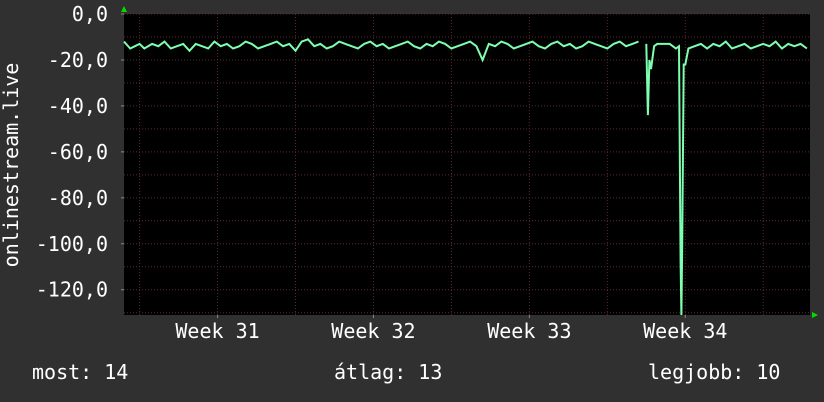 The image size is (824, 402). What do you see at coordinates (124, 9) in the screenshot?
I see `y-axis-arrow-icon` at bounding box center [124, 9].